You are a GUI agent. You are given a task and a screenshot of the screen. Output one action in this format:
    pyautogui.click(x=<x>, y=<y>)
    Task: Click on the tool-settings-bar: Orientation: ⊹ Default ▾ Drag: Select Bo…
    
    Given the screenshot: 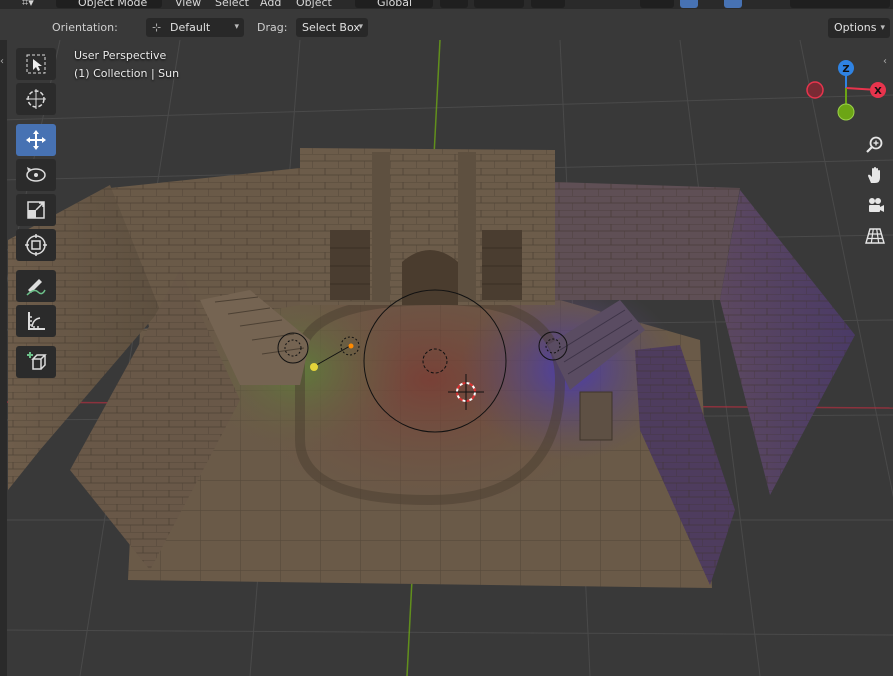 What is the action you would take?
    pyautogui.click(x=446, y=28)
    